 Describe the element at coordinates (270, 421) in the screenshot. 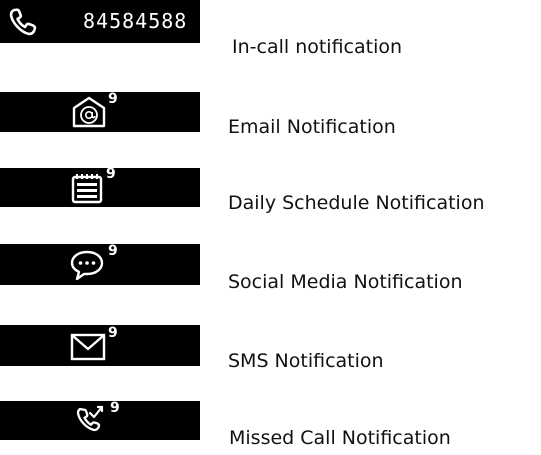

I see `notification-row-missed-call: 9 Missed Call Notification` at that location.